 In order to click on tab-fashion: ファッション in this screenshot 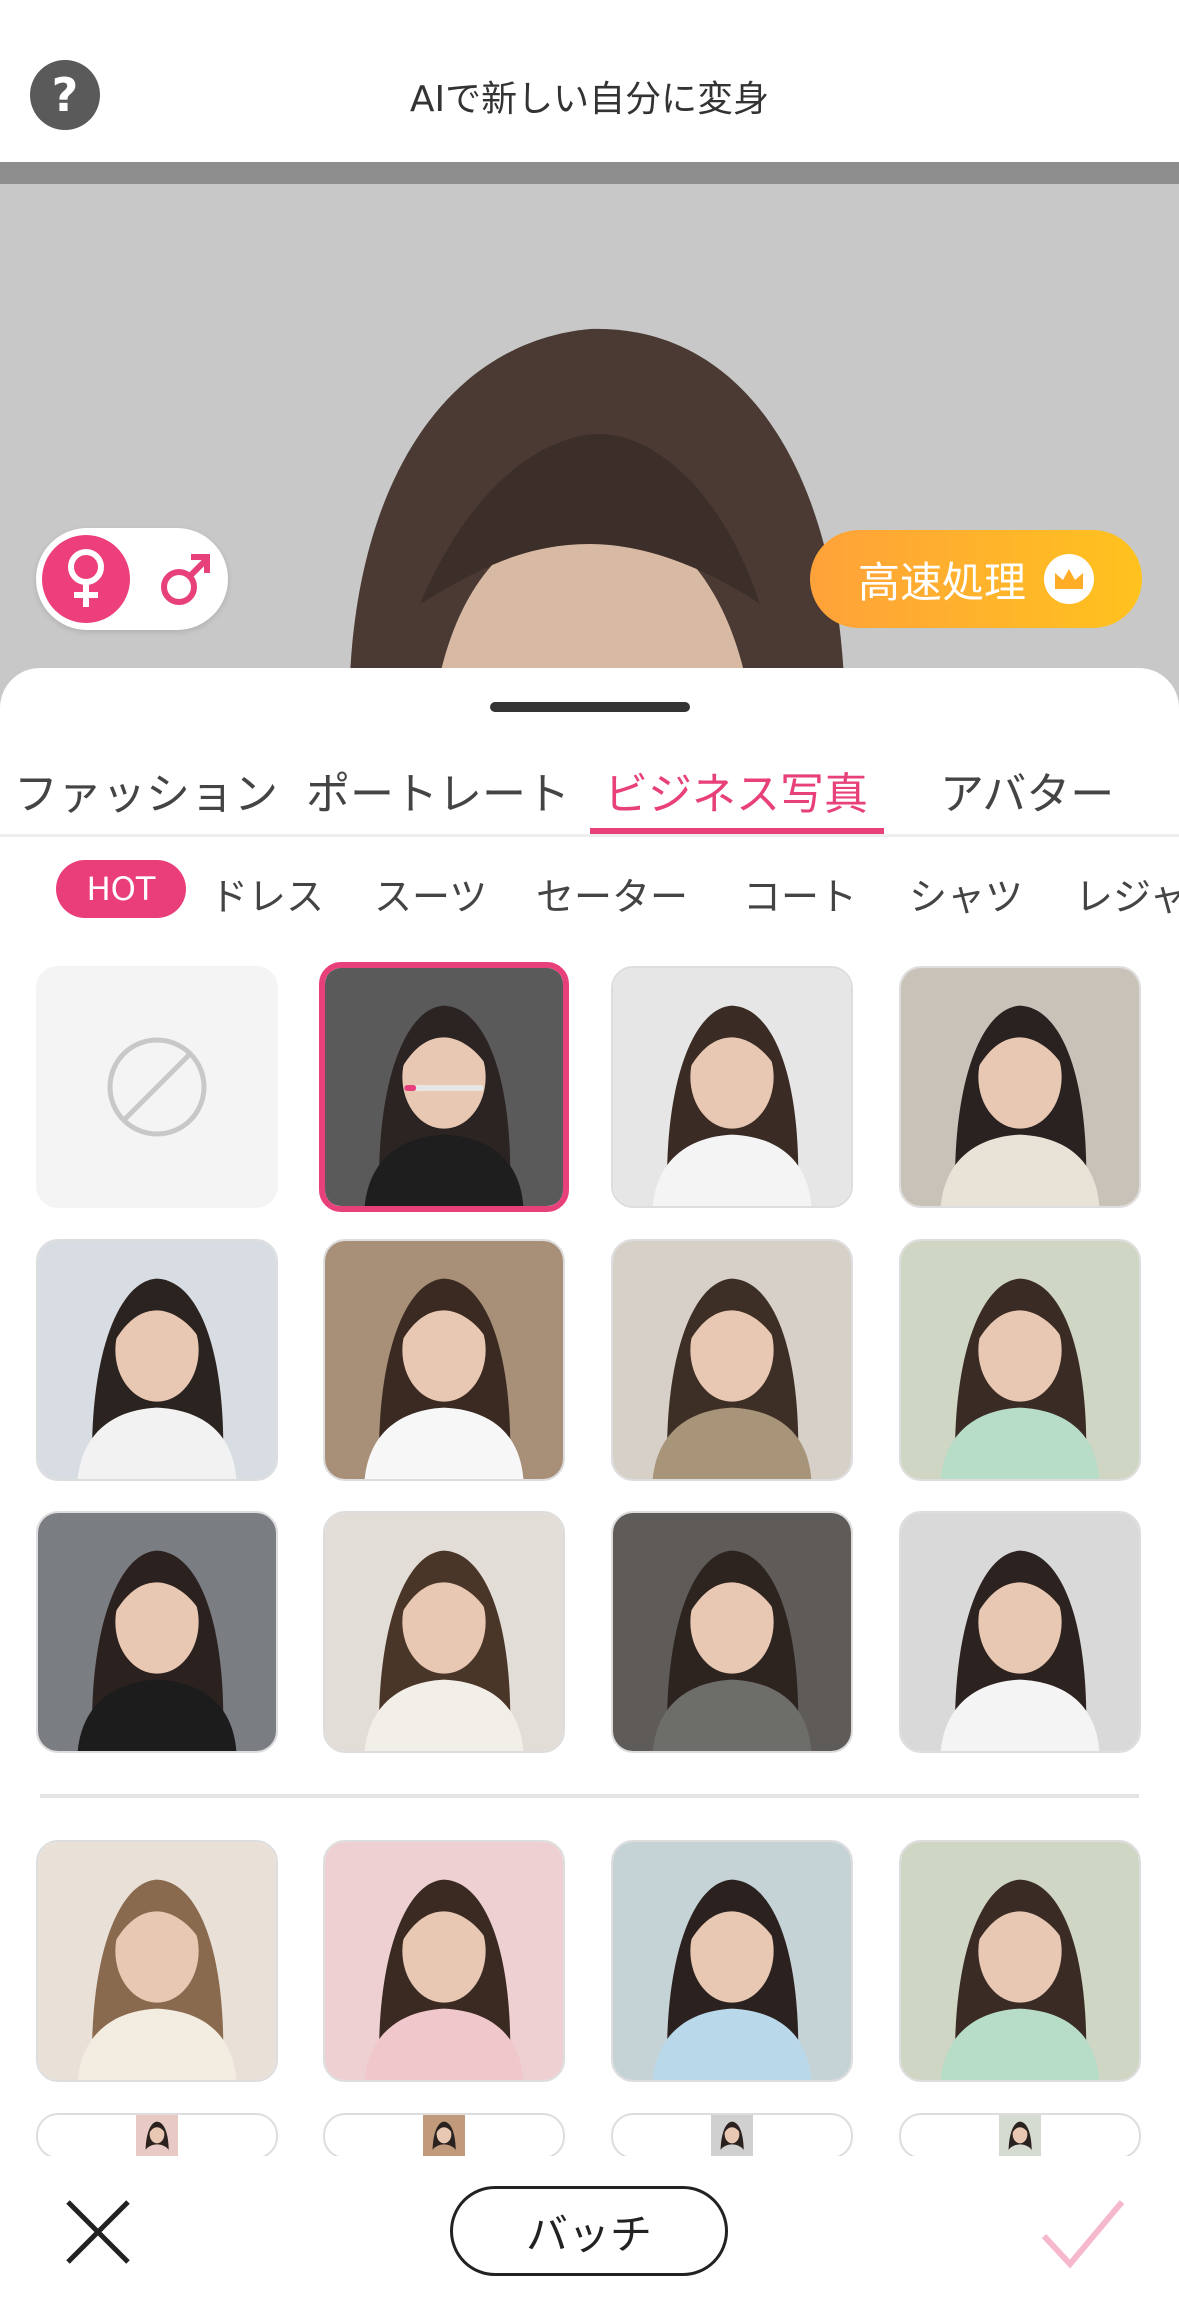, I will do `click(146, 790)`.